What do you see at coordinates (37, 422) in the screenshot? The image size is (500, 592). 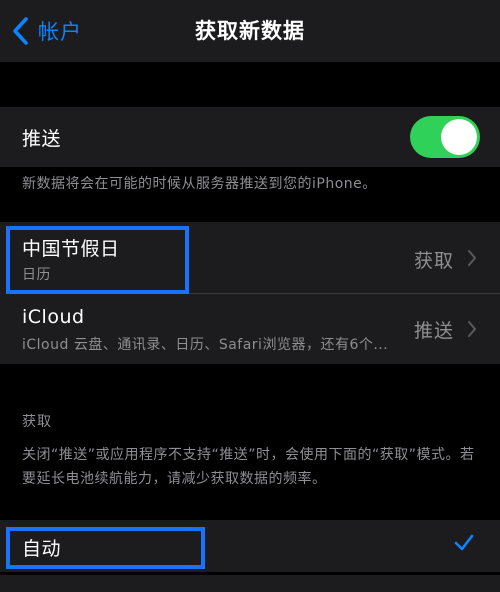 I see `fetch-section-header: 获取` at bounding box center [37, 422].